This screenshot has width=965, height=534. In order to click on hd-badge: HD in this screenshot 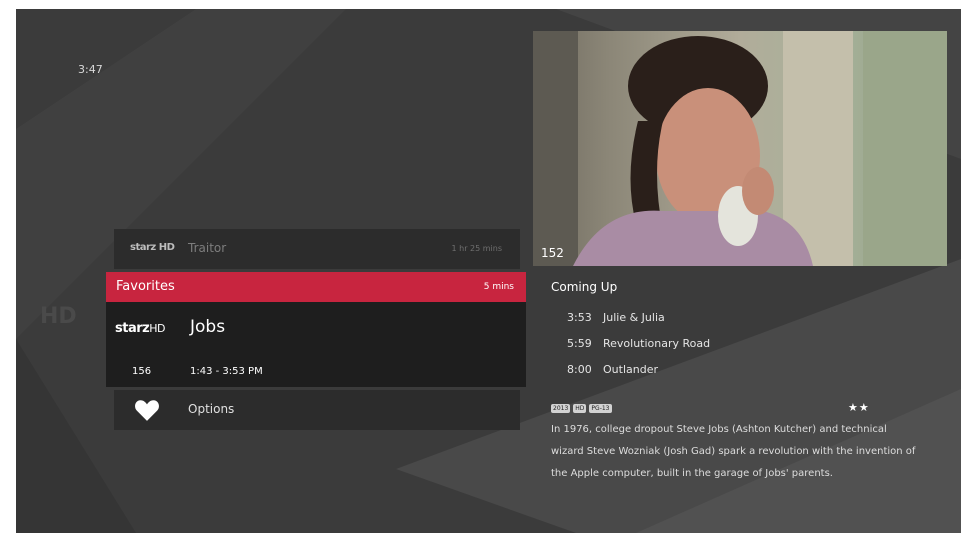, I will do `click(580, 408)`.